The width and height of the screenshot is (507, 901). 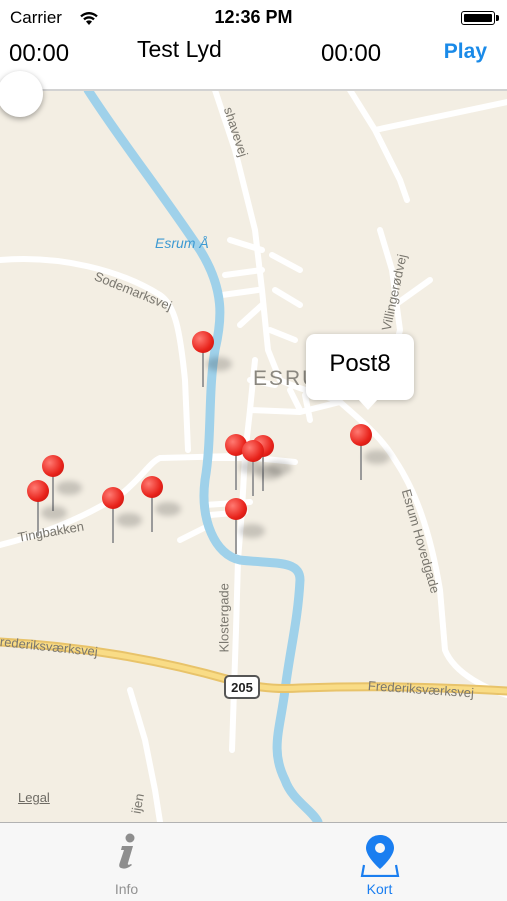 What do you see at coordinates (253, 63) in the screenshot?
I see `audio-player-bar: 00:00 Test Lyd 00:00 Play` at bounding box center [253, 63].